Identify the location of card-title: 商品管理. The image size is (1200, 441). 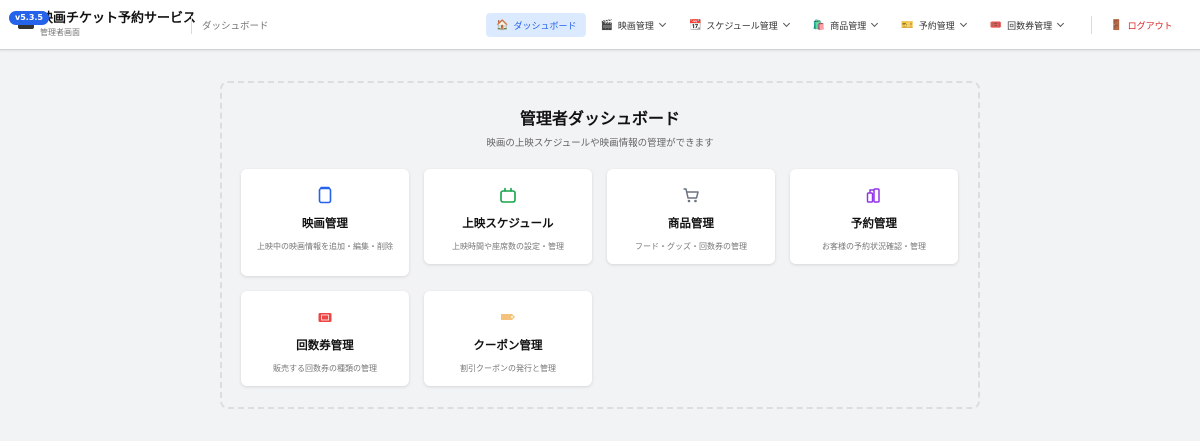
(691, 223).